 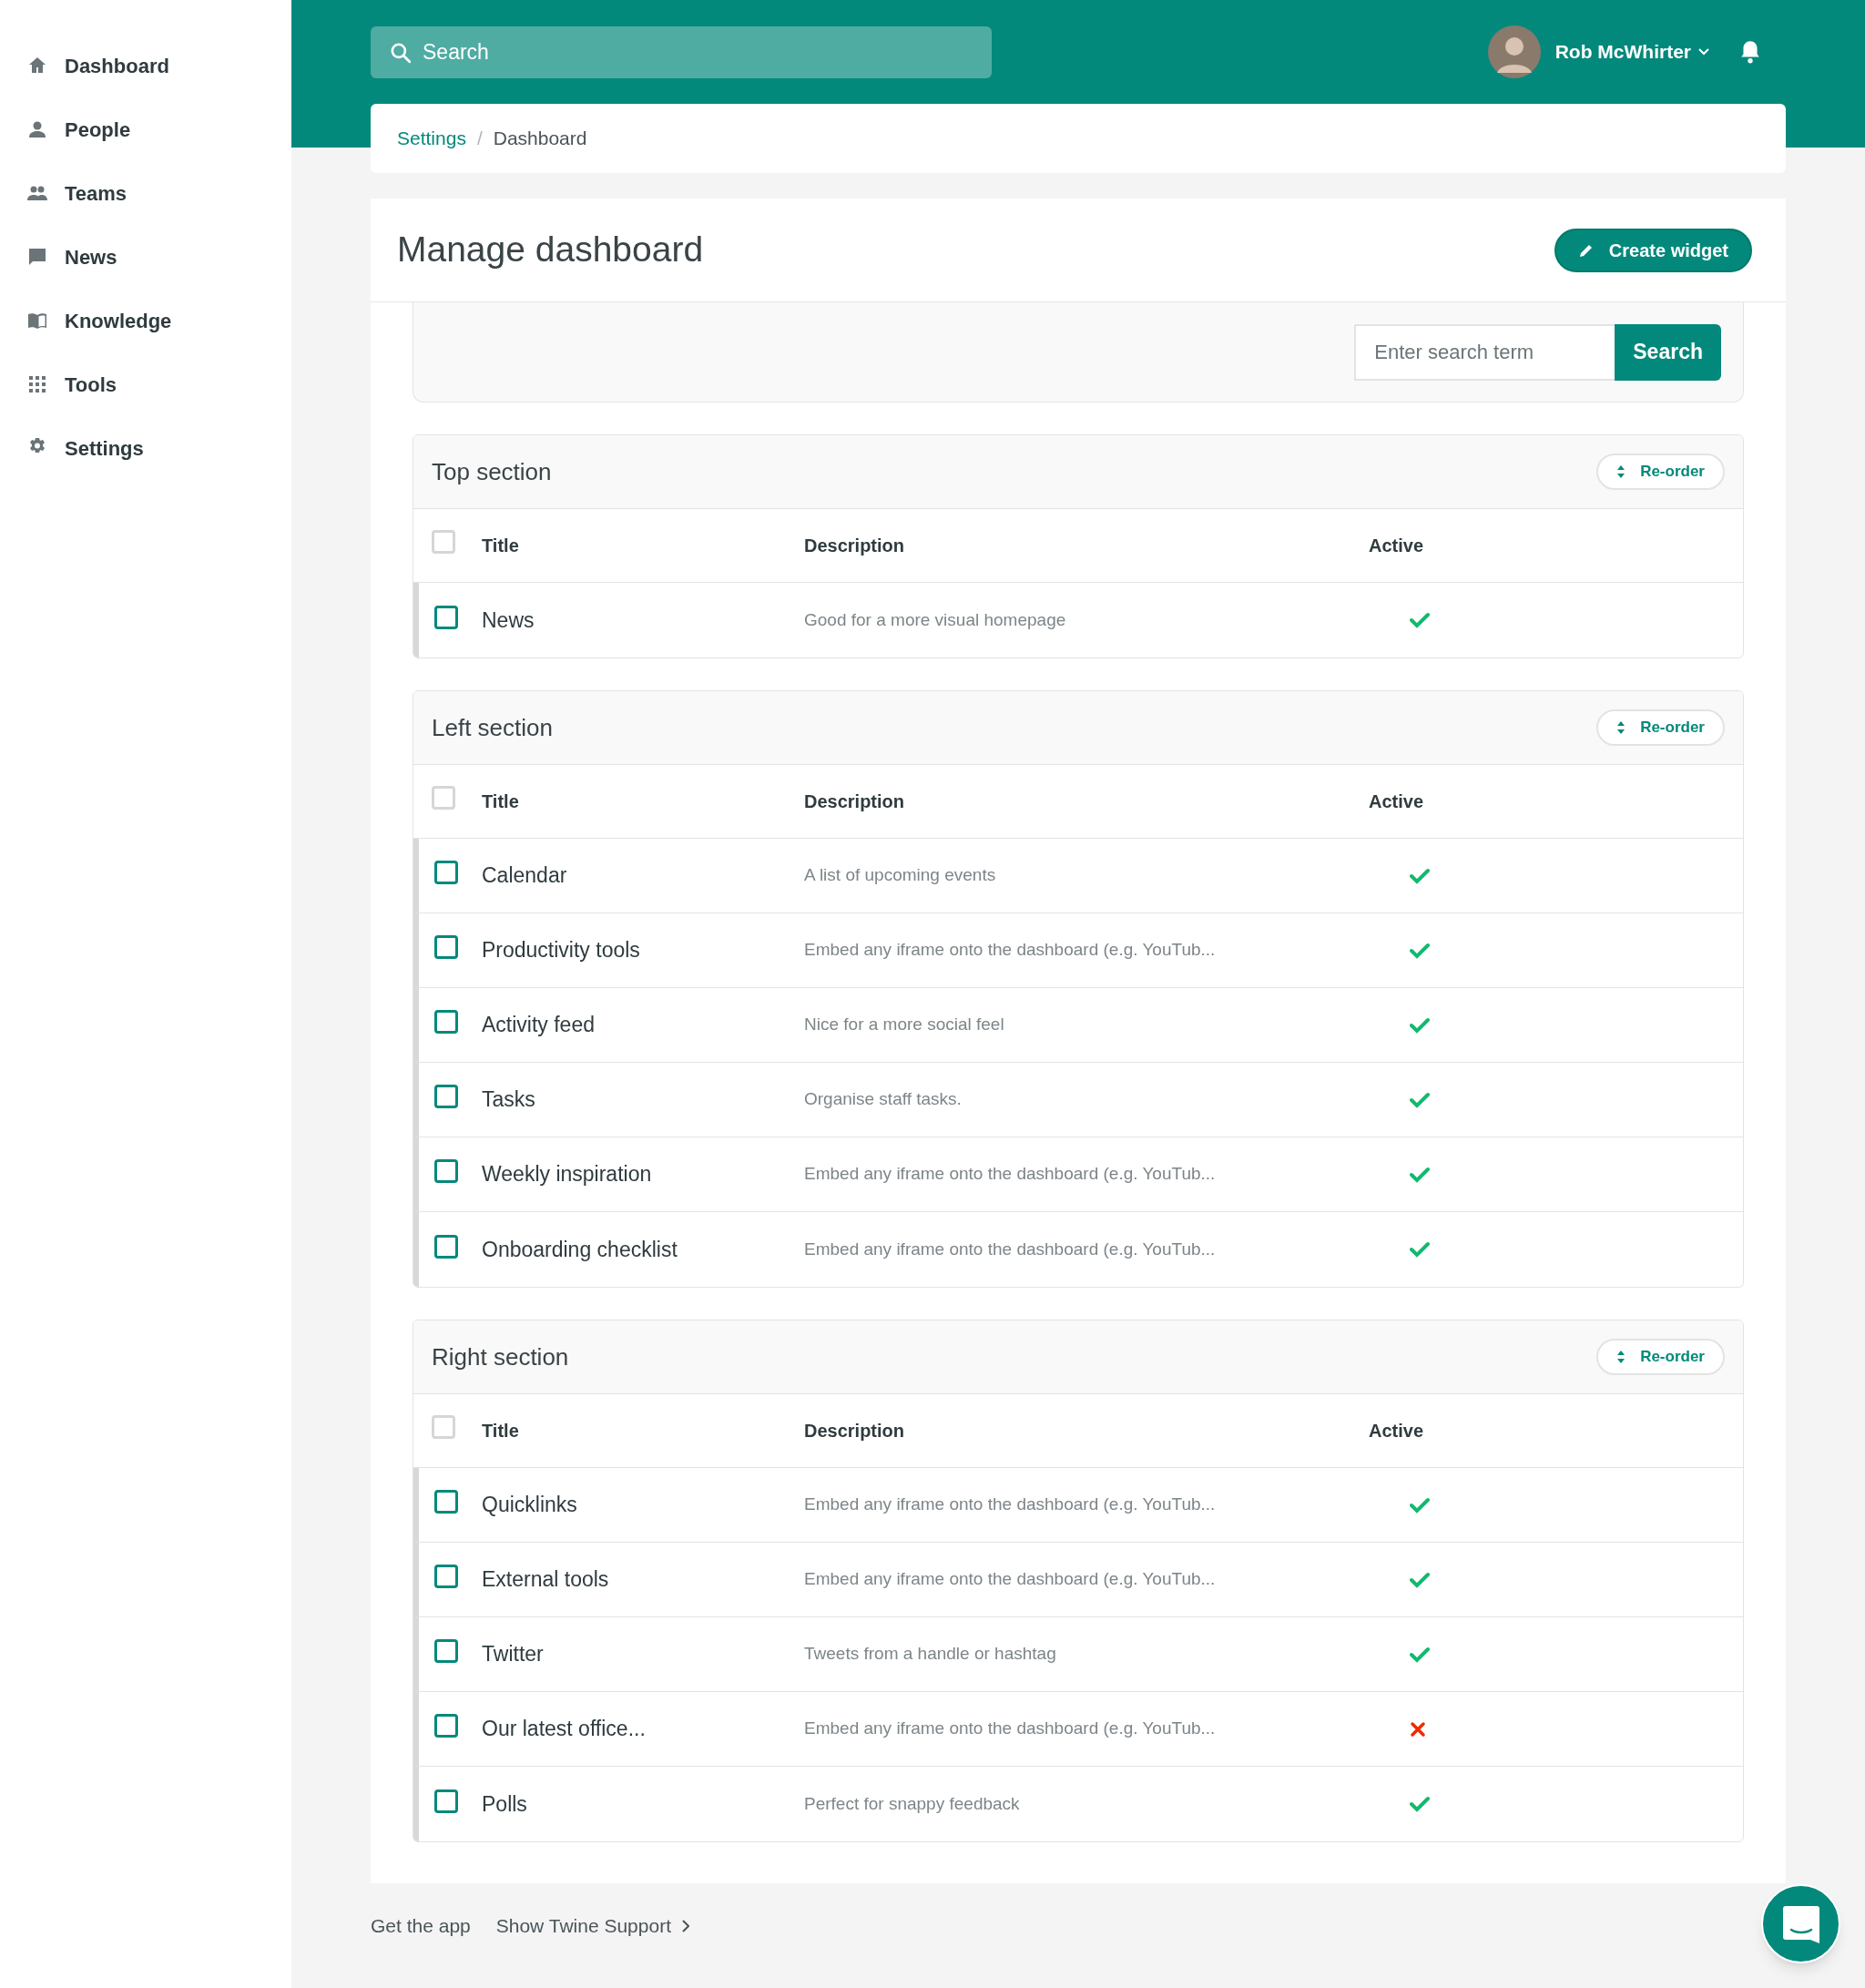 I want to click on widget-title: News, so click(x=509, y=620).